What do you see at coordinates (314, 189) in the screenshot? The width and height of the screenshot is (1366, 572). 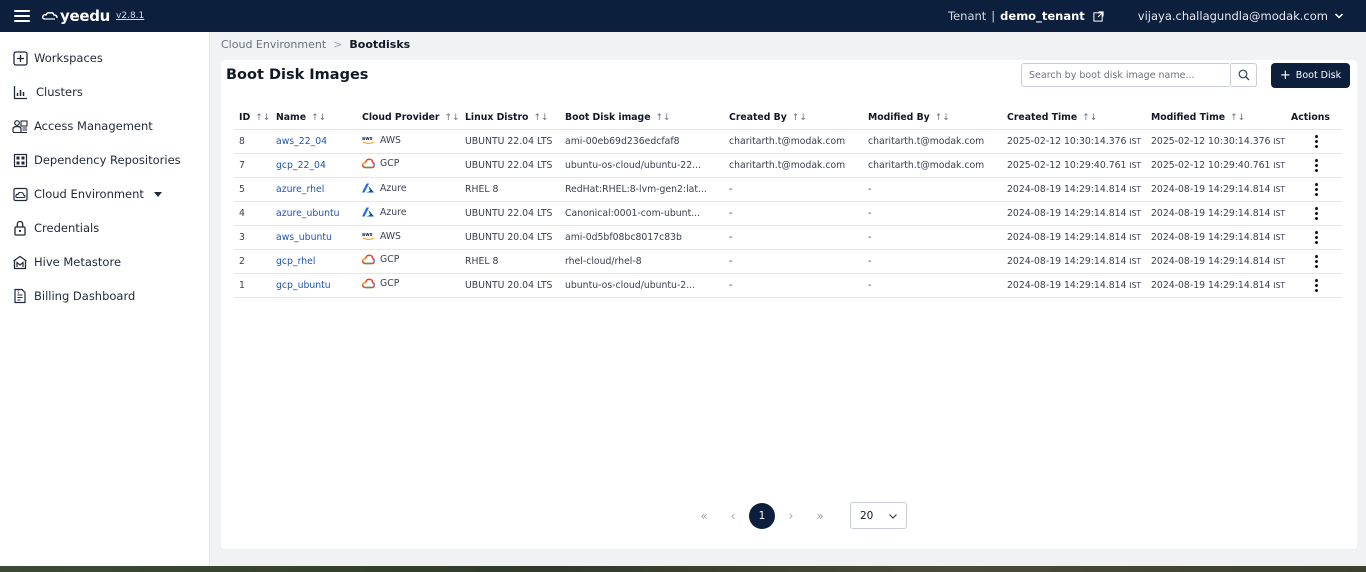 I see `cell-name-link: azure_rhel` at bounding box center [314, 189].